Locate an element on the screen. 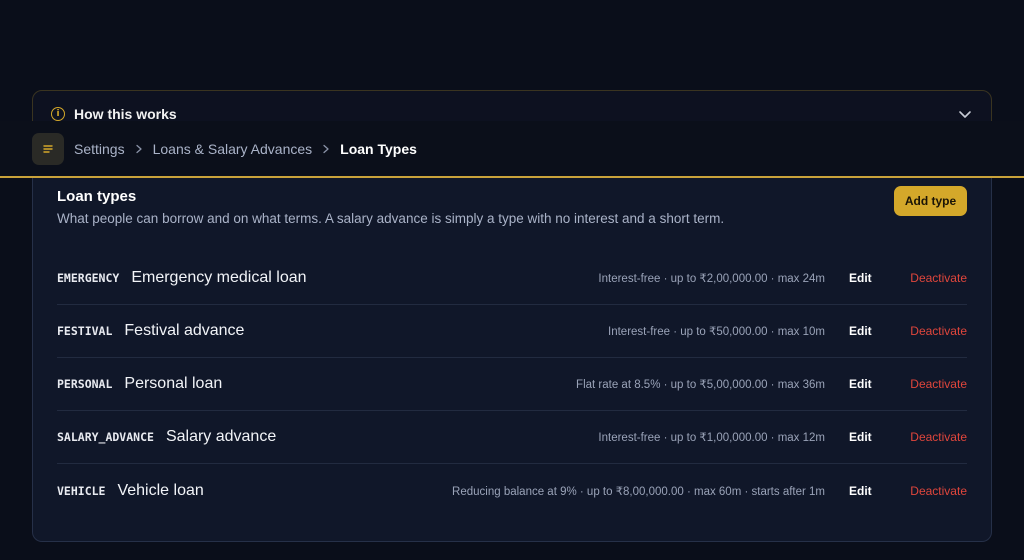 Image resolution: width=1024 pixels, height=560 pixels. loan-type-code: VEHICLE is located at coordinates (81, 490).